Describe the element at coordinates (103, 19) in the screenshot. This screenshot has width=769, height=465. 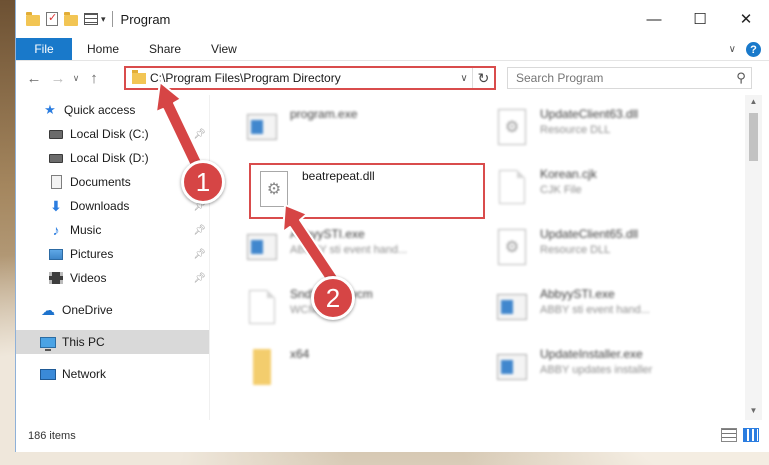
I see `chevron-down-icon: ▾` at that location.